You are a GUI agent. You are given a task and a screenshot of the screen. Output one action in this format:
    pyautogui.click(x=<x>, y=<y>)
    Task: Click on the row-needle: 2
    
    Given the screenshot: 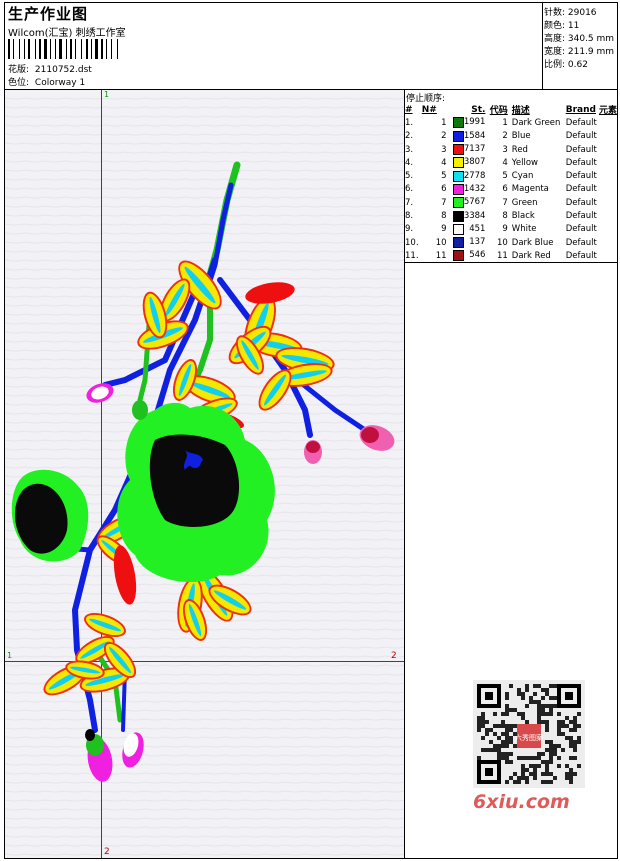 What is the action you would take?
    pyautogui.click(x=444, y=136)
    